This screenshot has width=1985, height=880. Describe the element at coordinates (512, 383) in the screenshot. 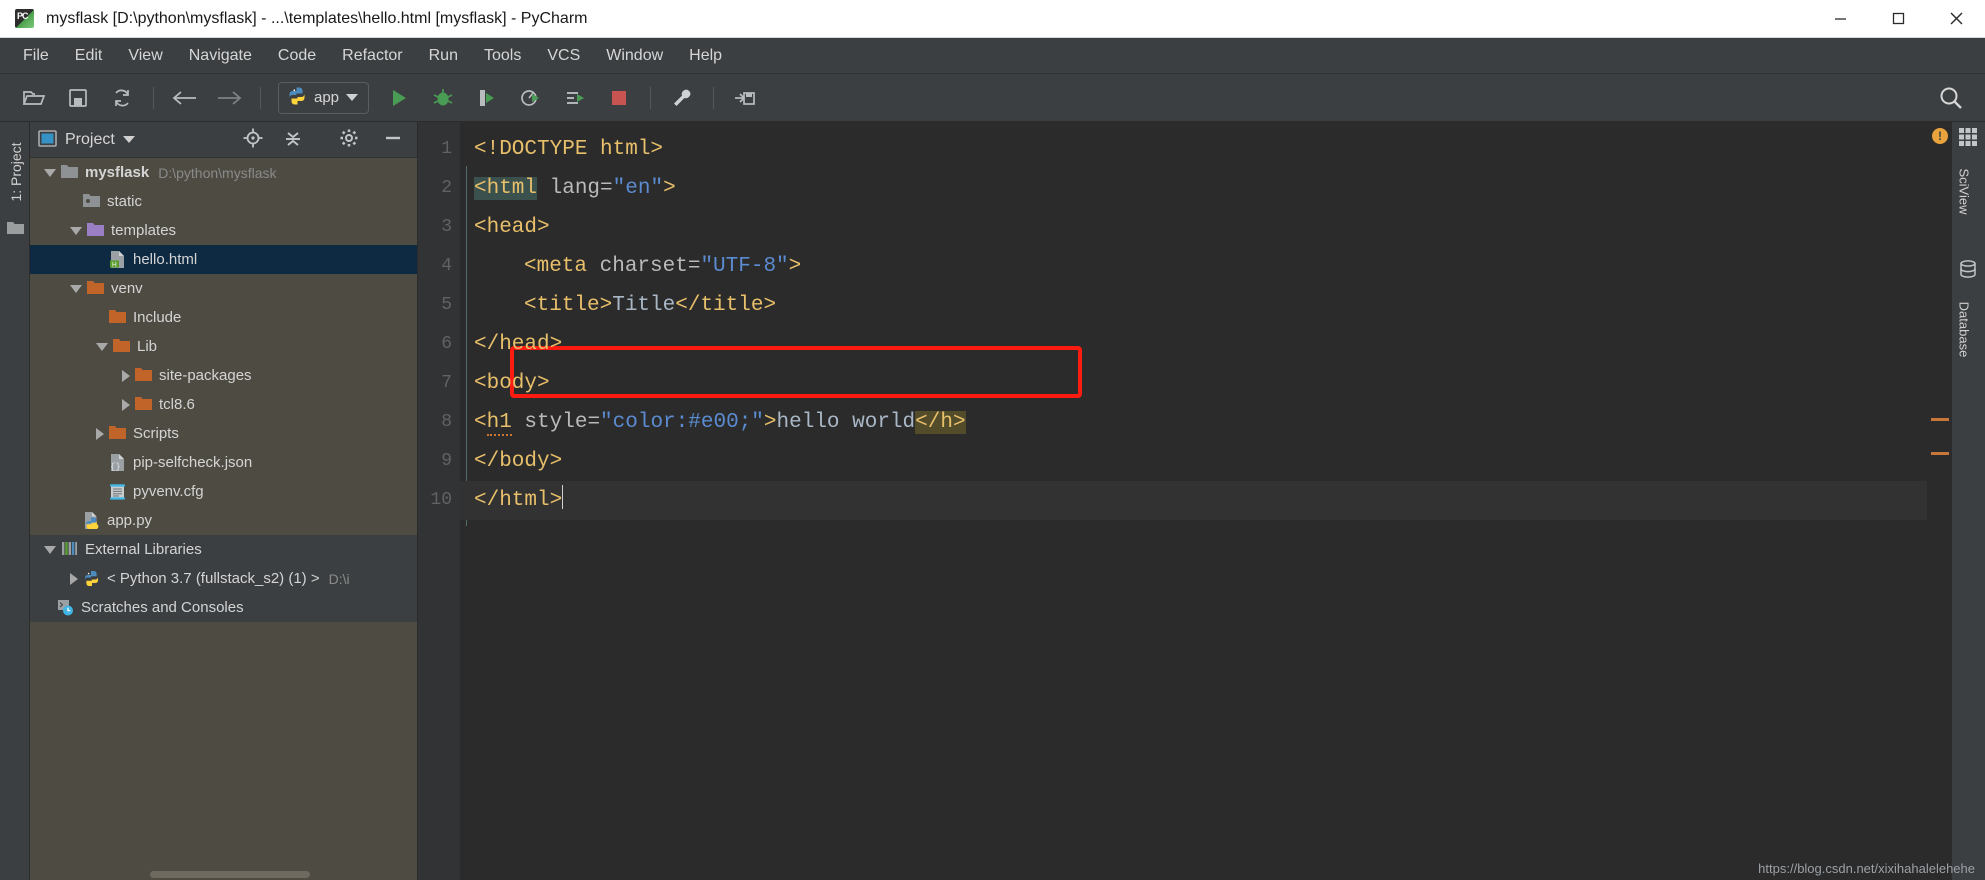

I see `code-token: <body>` at that location.